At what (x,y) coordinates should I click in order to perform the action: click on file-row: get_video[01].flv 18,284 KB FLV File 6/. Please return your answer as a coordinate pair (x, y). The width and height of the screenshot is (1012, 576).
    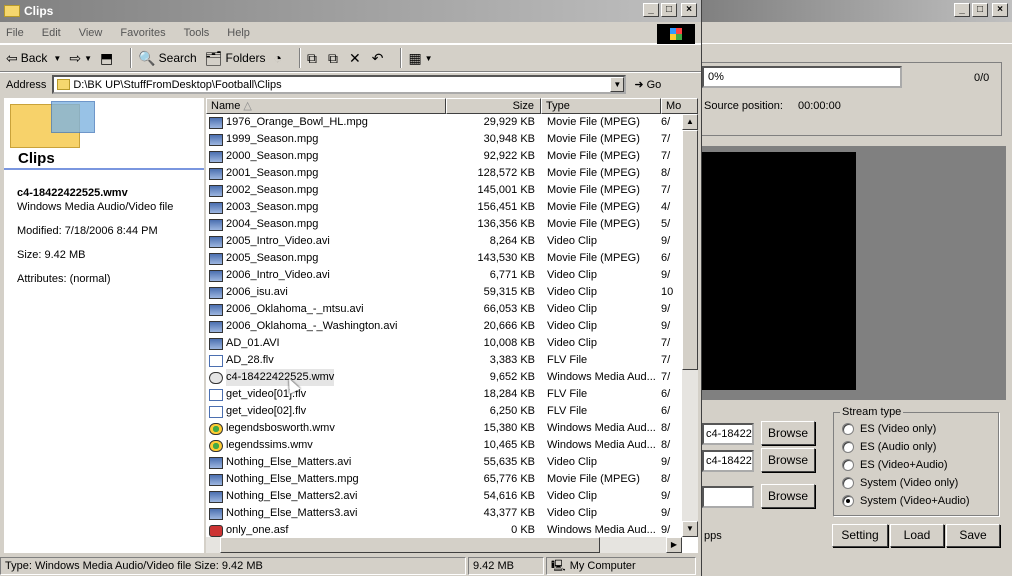
    Looking at the image, I should click on (452, 394).